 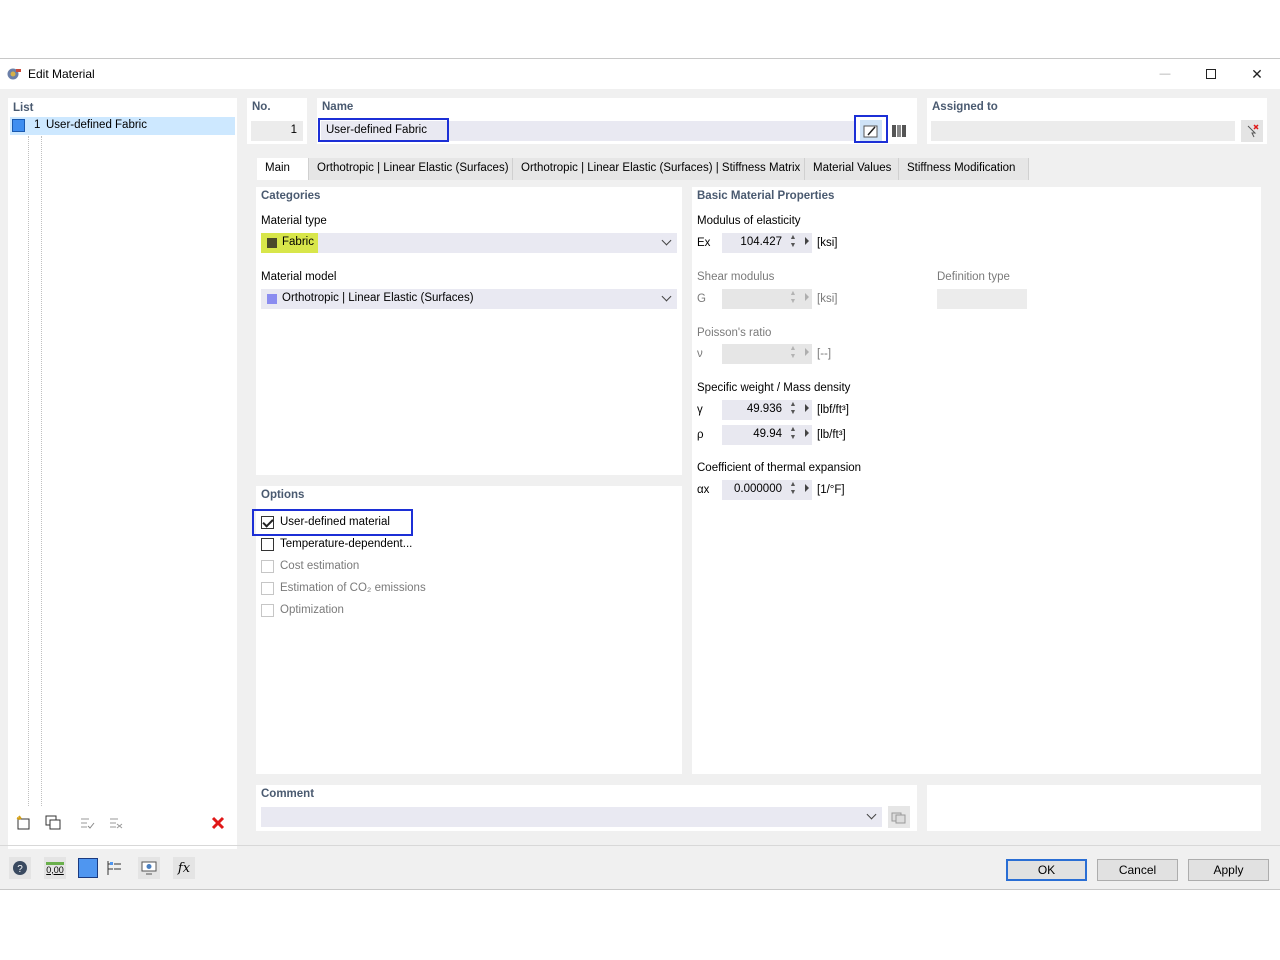 I want to click on list-item-label: User-defined Fabric, so click(x=96, y=125).